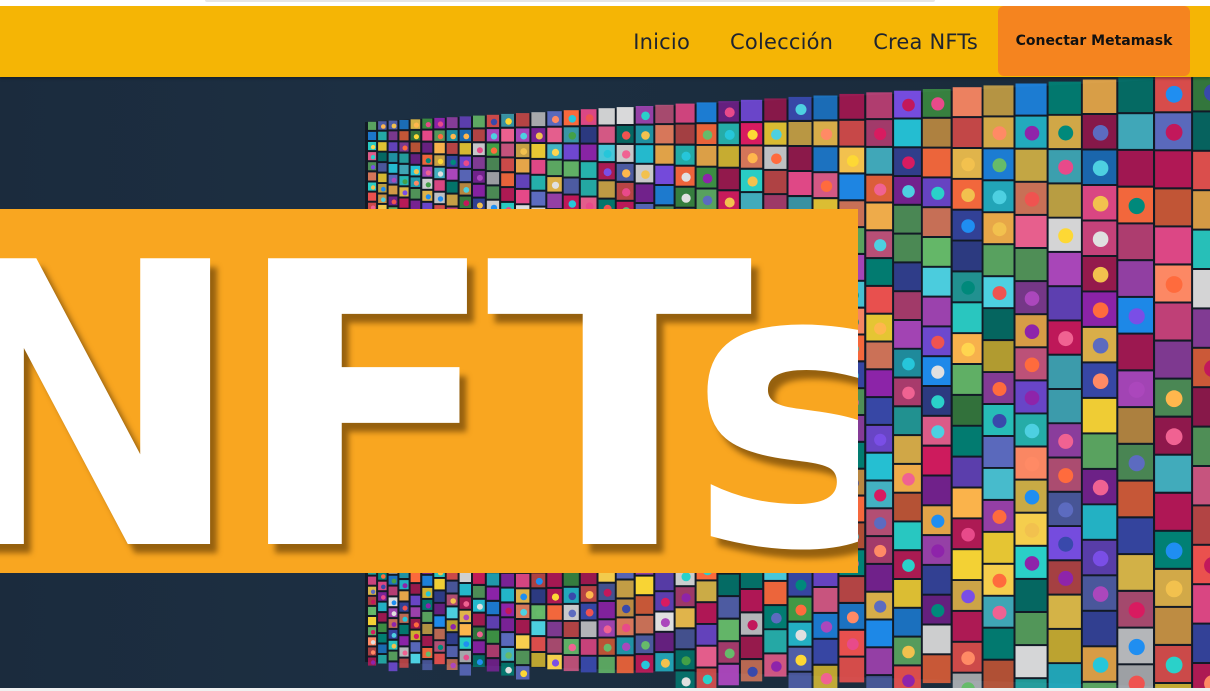  Describe the element at coordinates (661, 42) in the screenshot. I see `nav-link-inicio: Inicio` at that location.